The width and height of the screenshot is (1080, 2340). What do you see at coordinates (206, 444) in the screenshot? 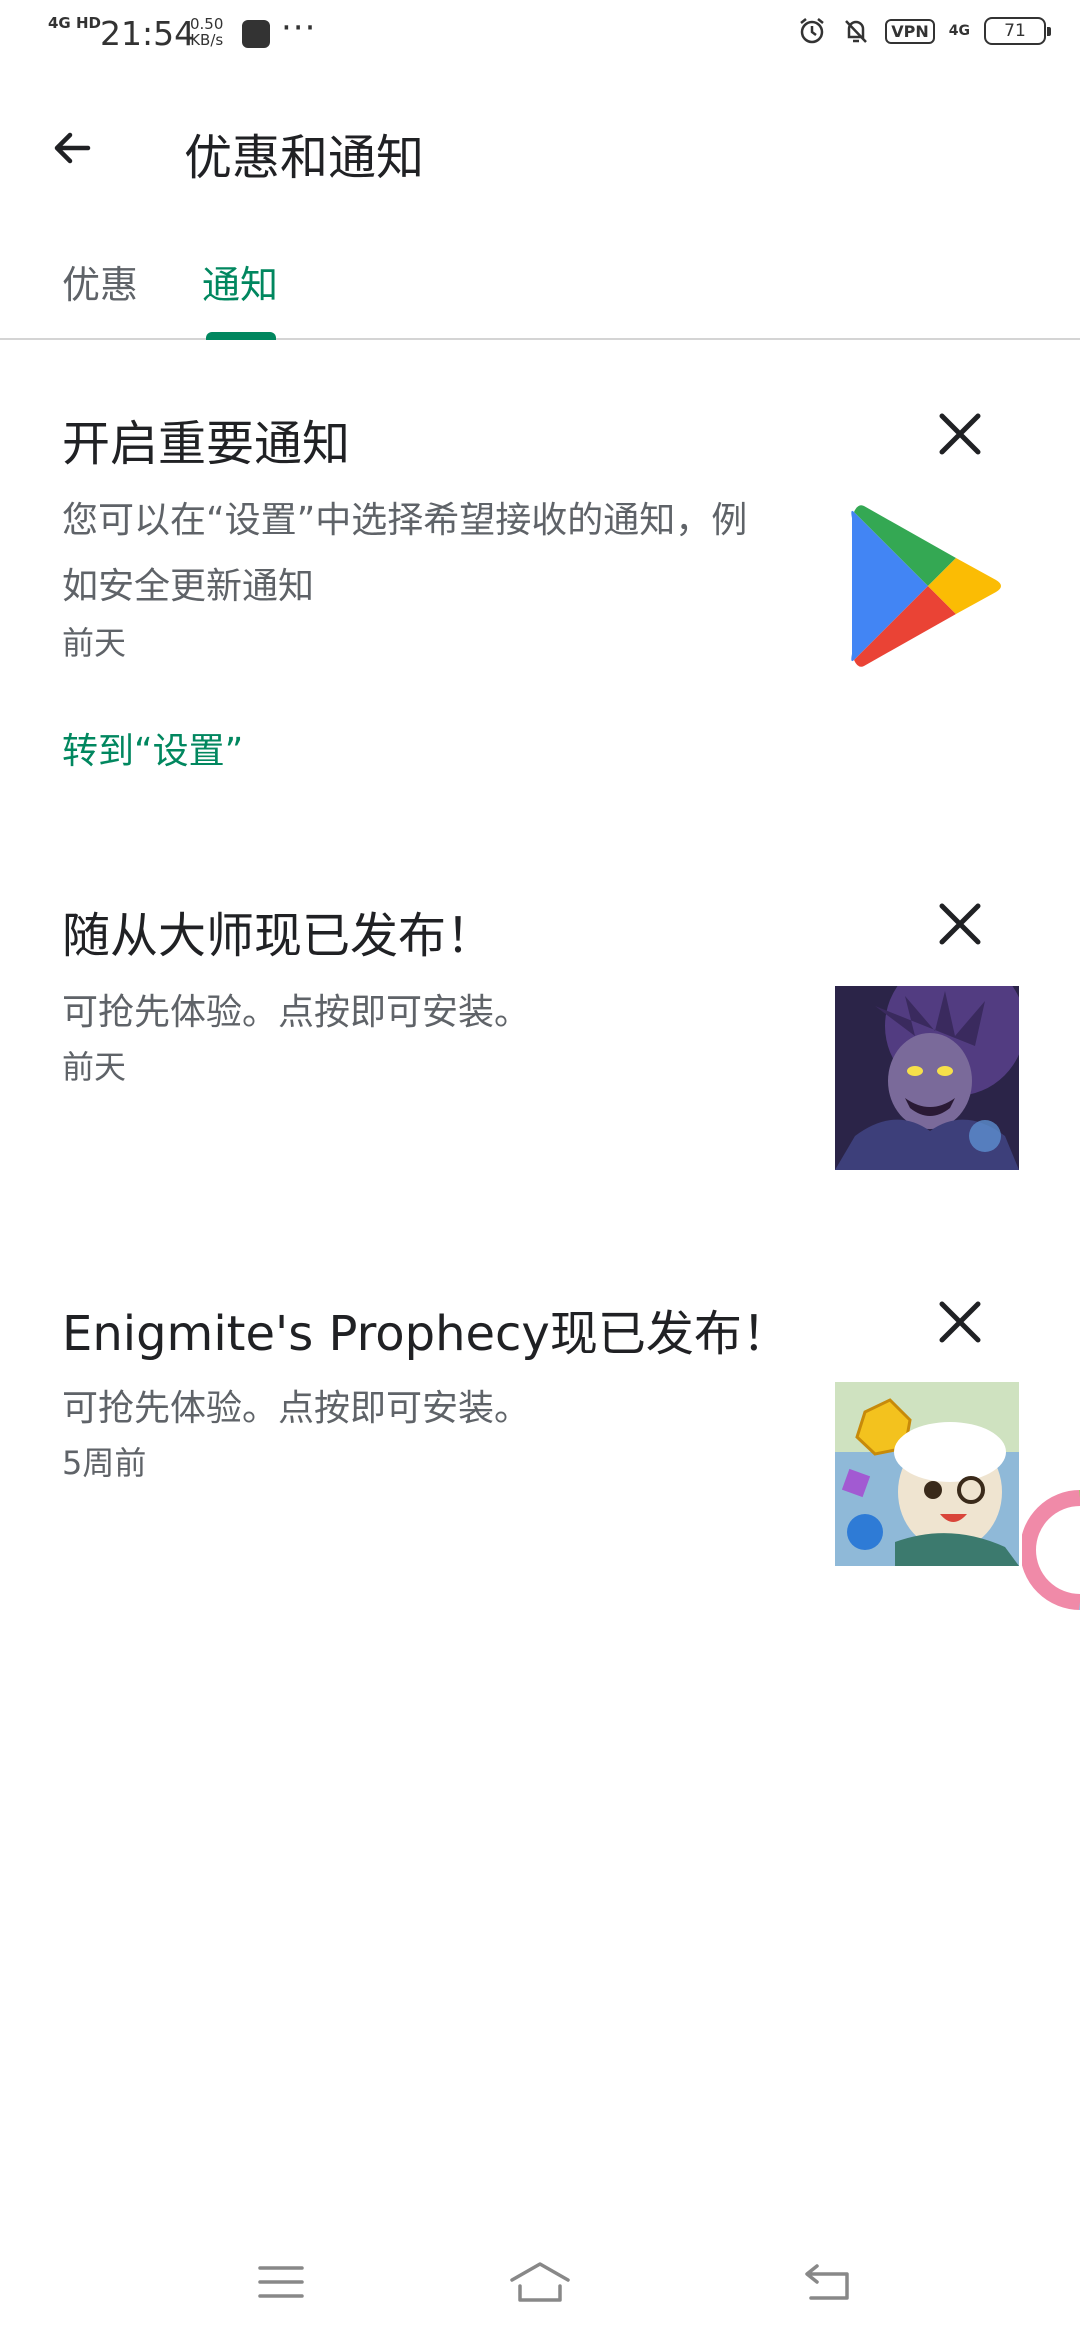
I see `notification-title: 开启重要通知` at bounding box center [206, 444].